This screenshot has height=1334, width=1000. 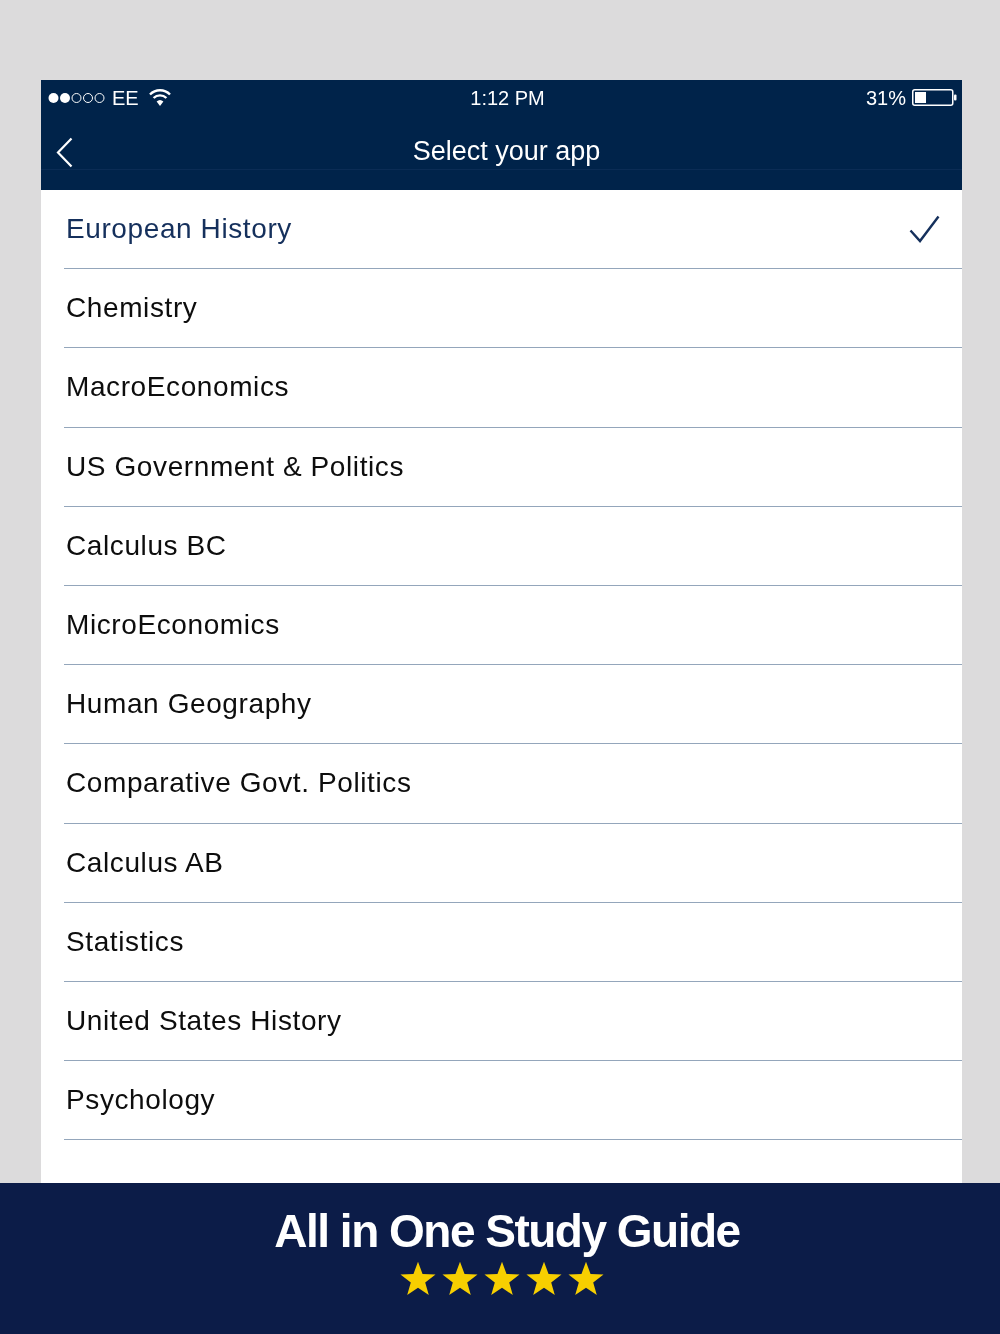 I want to click on status-time: 1:12 PM, so click(x=507, y=97).